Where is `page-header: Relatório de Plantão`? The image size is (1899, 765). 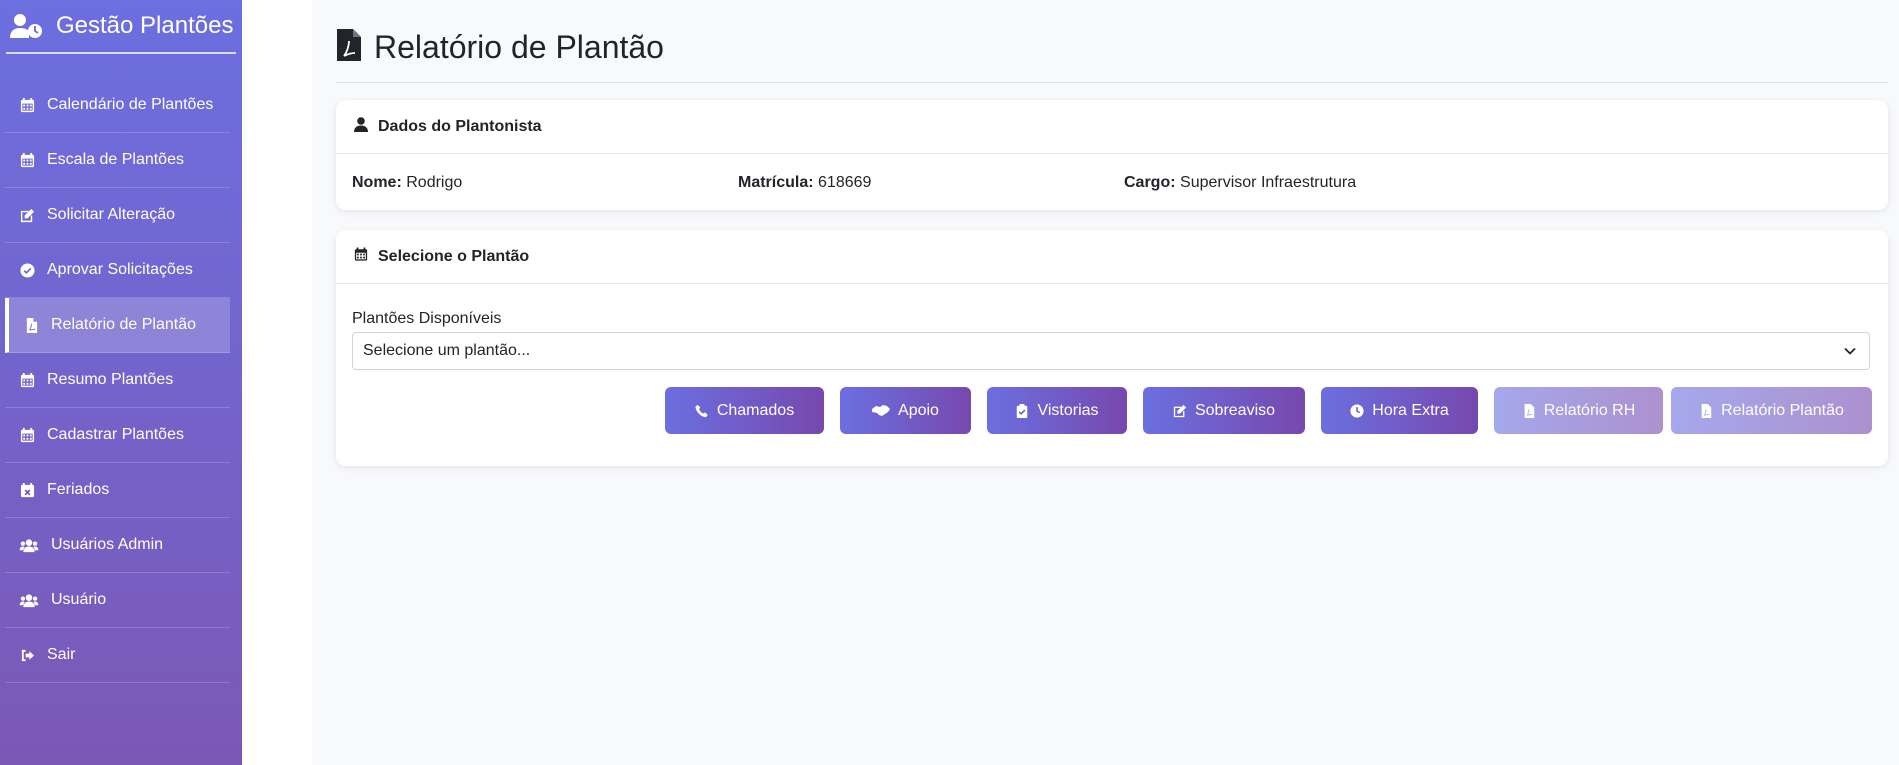 page-header: Relatório de Plantão is located at coordinates (1112, 55).